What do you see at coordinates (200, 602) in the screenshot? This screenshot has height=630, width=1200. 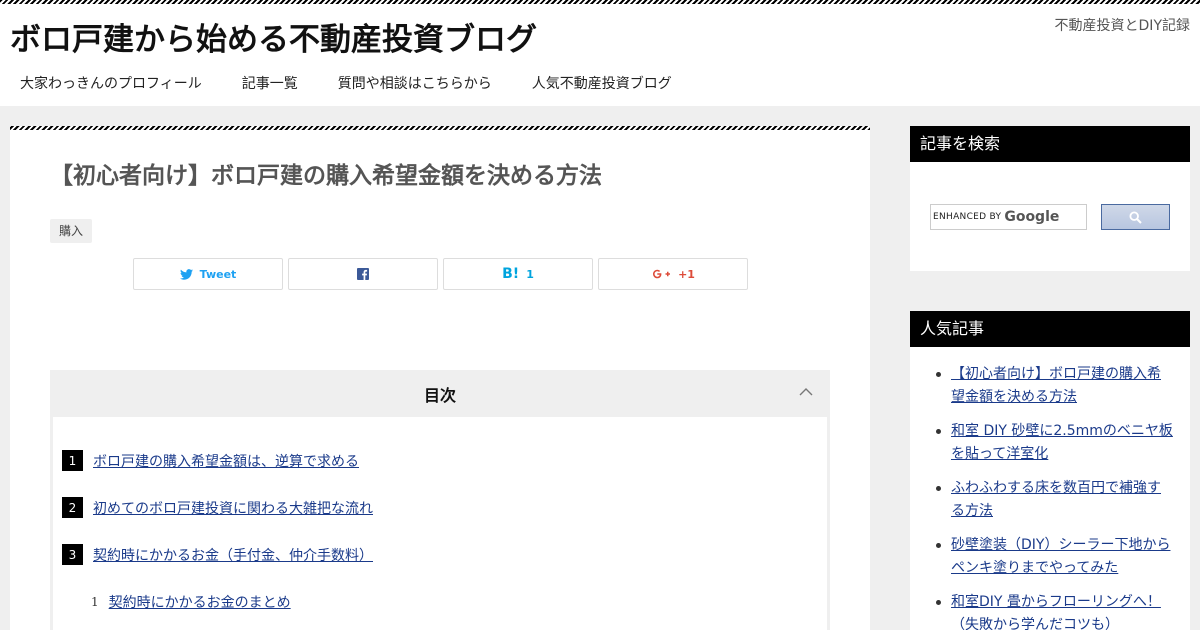 I see `toc-sub-link: 契約時にかかるお金のまとめ` at bounding box center [200, 602].